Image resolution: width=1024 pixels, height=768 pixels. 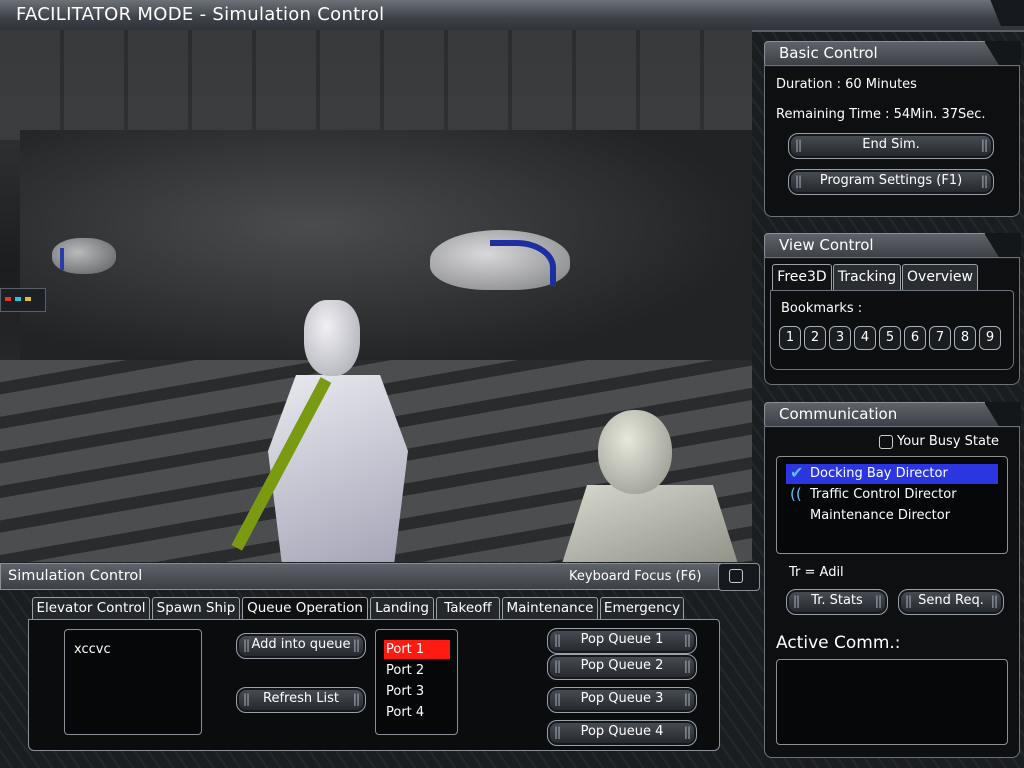 I want to click on bookmark-8-button: 8, so click(x=965, y=338).